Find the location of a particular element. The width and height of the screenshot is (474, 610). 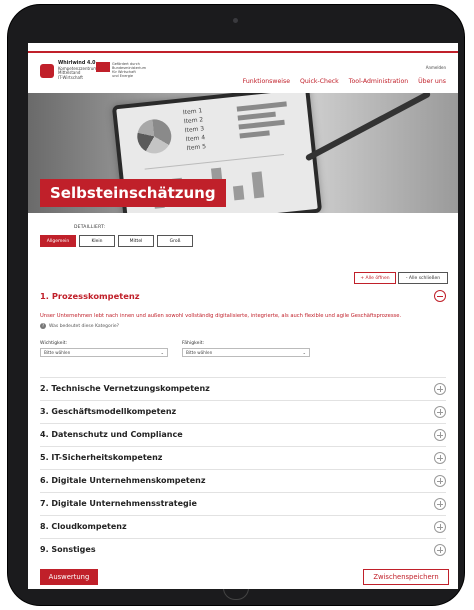

filter-gross: Groß is located at coordinates (175, 241).